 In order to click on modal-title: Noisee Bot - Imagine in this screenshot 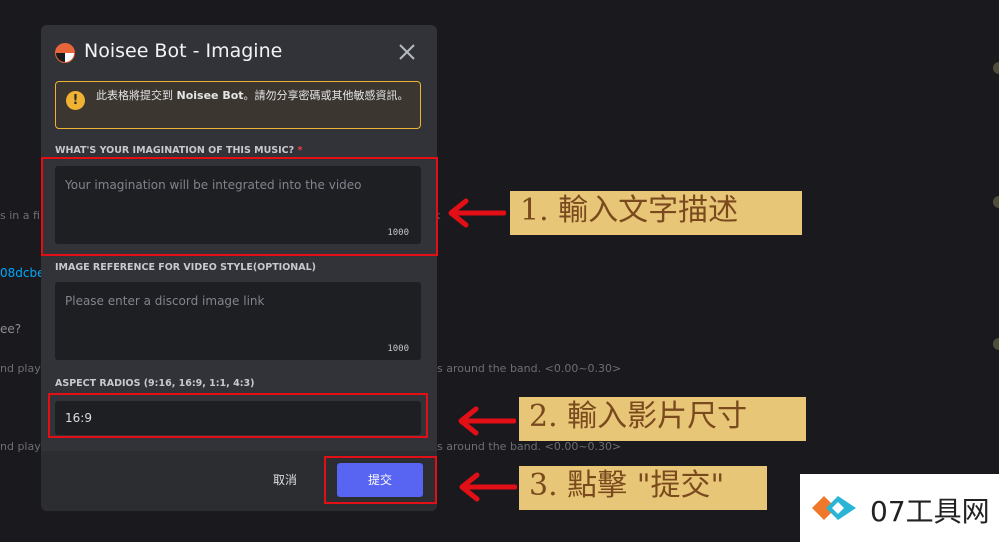, I will do `click(183, 51)`.